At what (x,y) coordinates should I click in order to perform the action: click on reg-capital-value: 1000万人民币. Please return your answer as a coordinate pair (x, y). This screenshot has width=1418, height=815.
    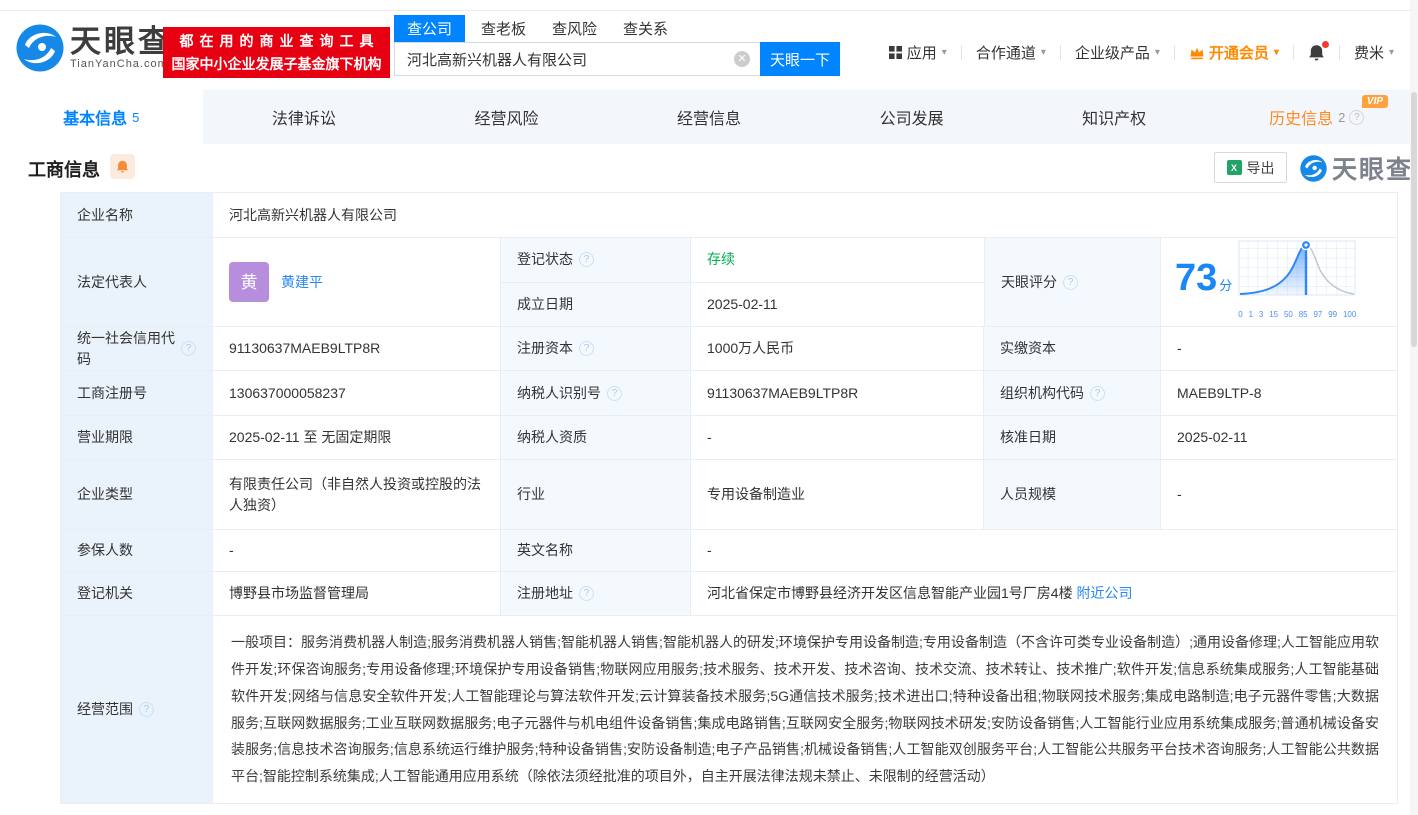
    Looking at the image, I should click on (837, 348).